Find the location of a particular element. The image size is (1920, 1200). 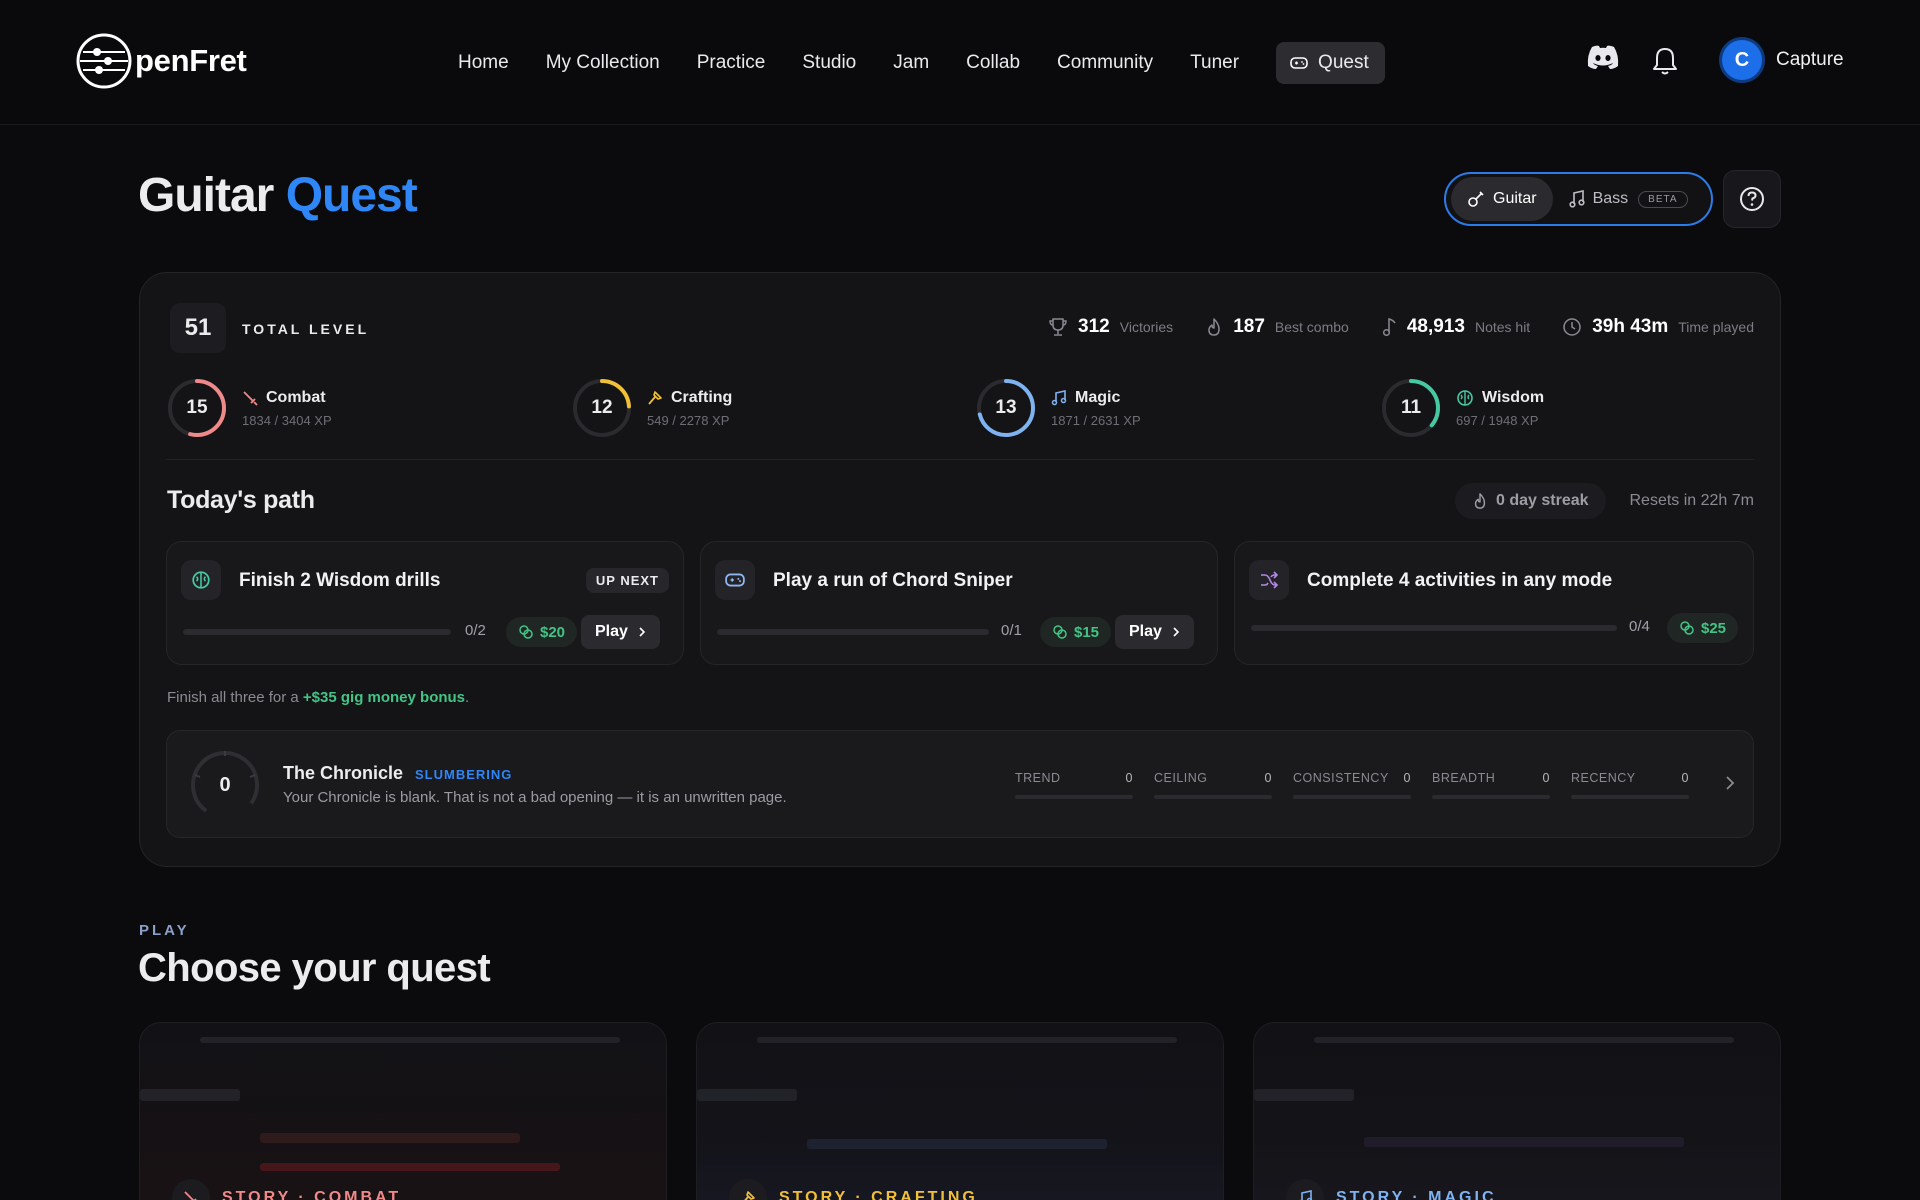

skill-level: 12 is located at coordinates (602, 407).